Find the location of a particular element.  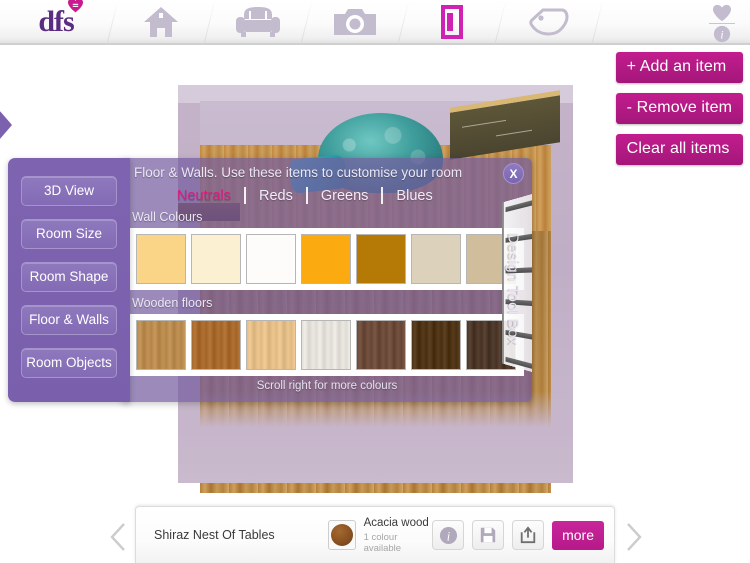

floor-fade is located at coordinates (375, 437).